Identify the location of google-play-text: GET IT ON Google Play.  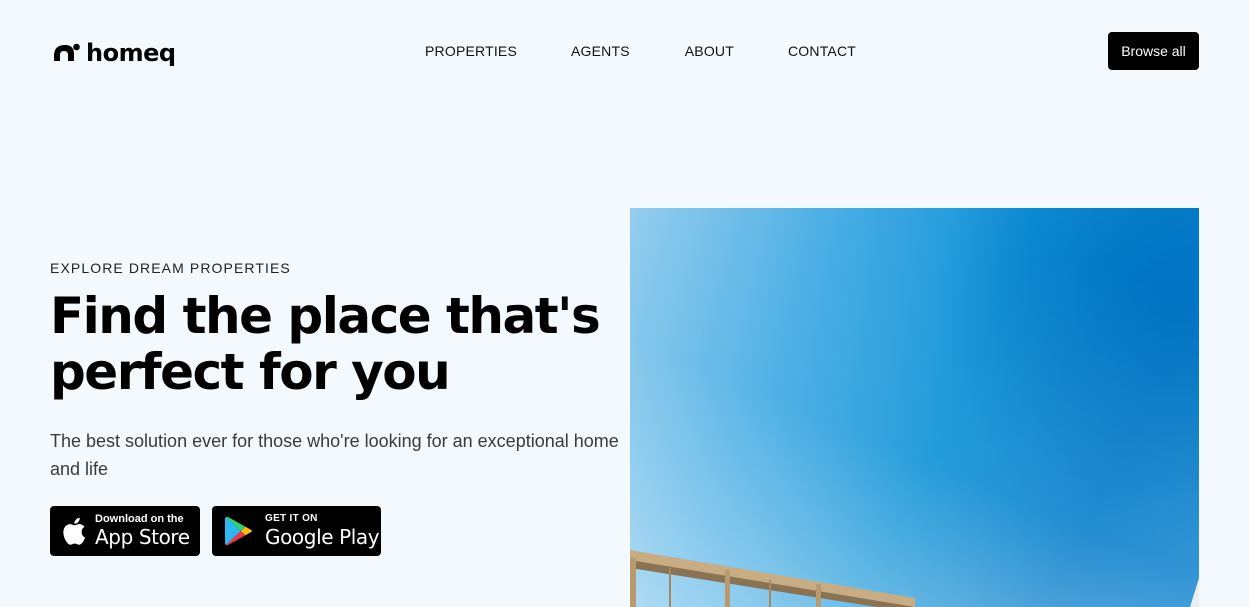
(322, 531).